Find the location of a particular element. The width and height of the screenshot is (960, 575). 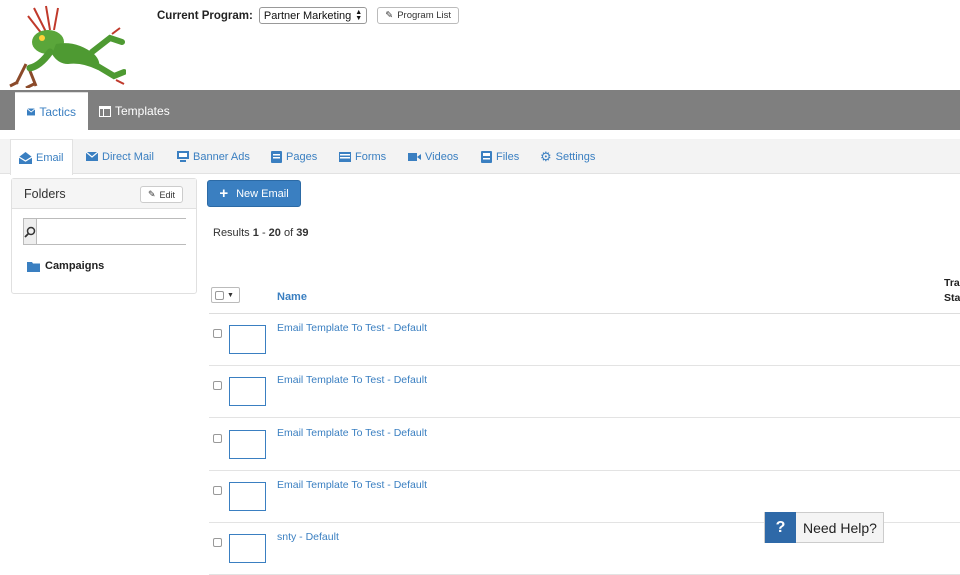

need-help-label: Need Help? is located at coordinates (840, 527).